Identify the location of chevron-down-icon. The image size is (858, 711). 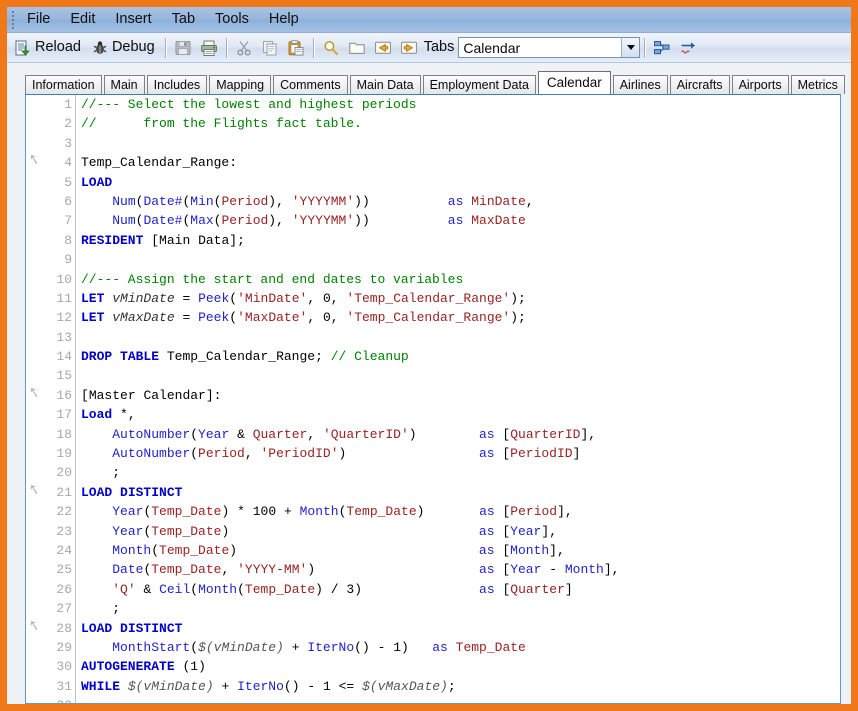
(630, 47).